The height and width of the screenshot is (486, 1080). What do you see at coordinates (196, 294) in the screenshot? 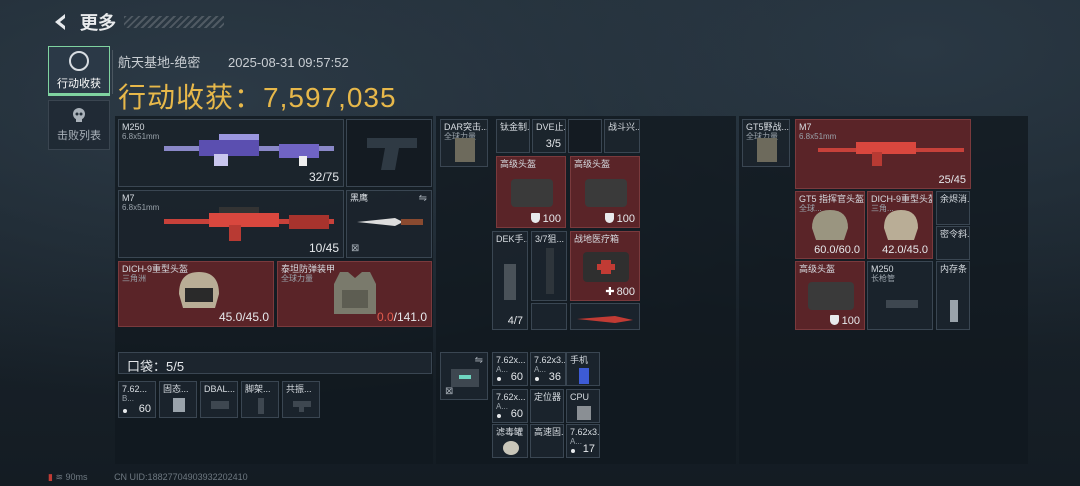
I see `helmet-slot: DICH-9重型头盔 三角洲 45.0/45.0` at bounding box center [196, 294].